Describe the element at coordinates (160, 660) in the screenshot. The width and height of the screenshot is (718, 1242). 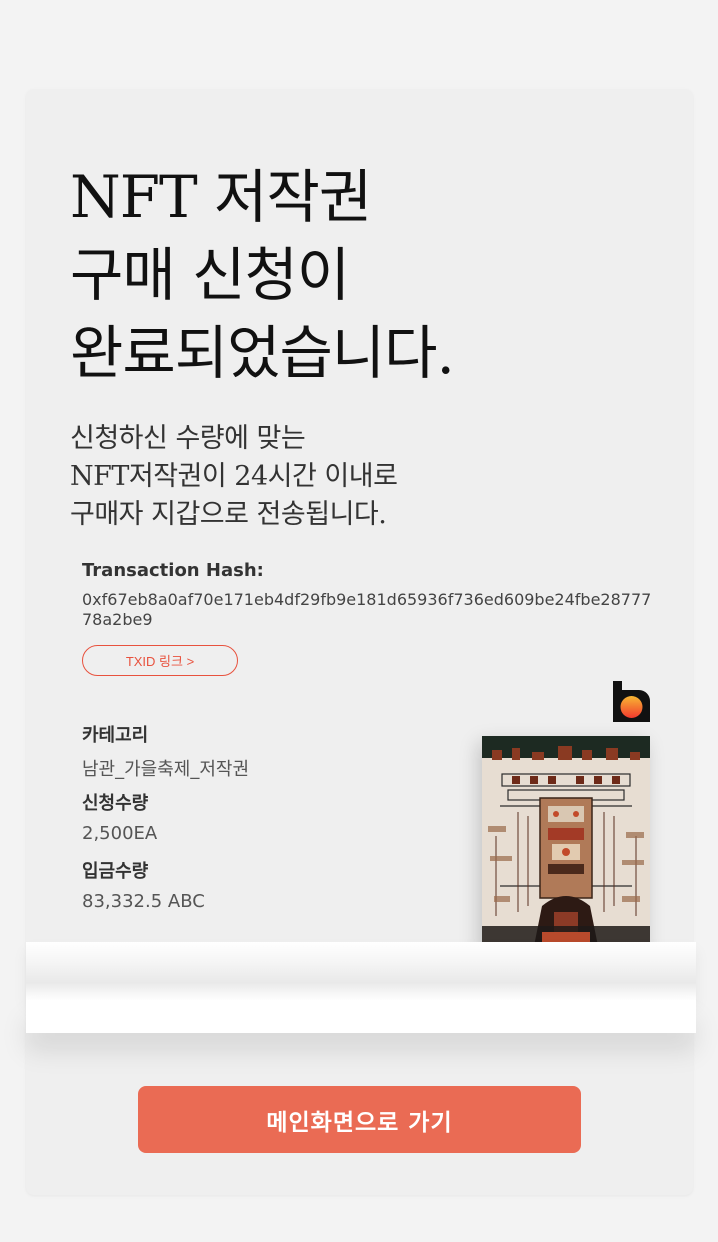
I see `txid-link-button: TXID 링크 >` at that location.